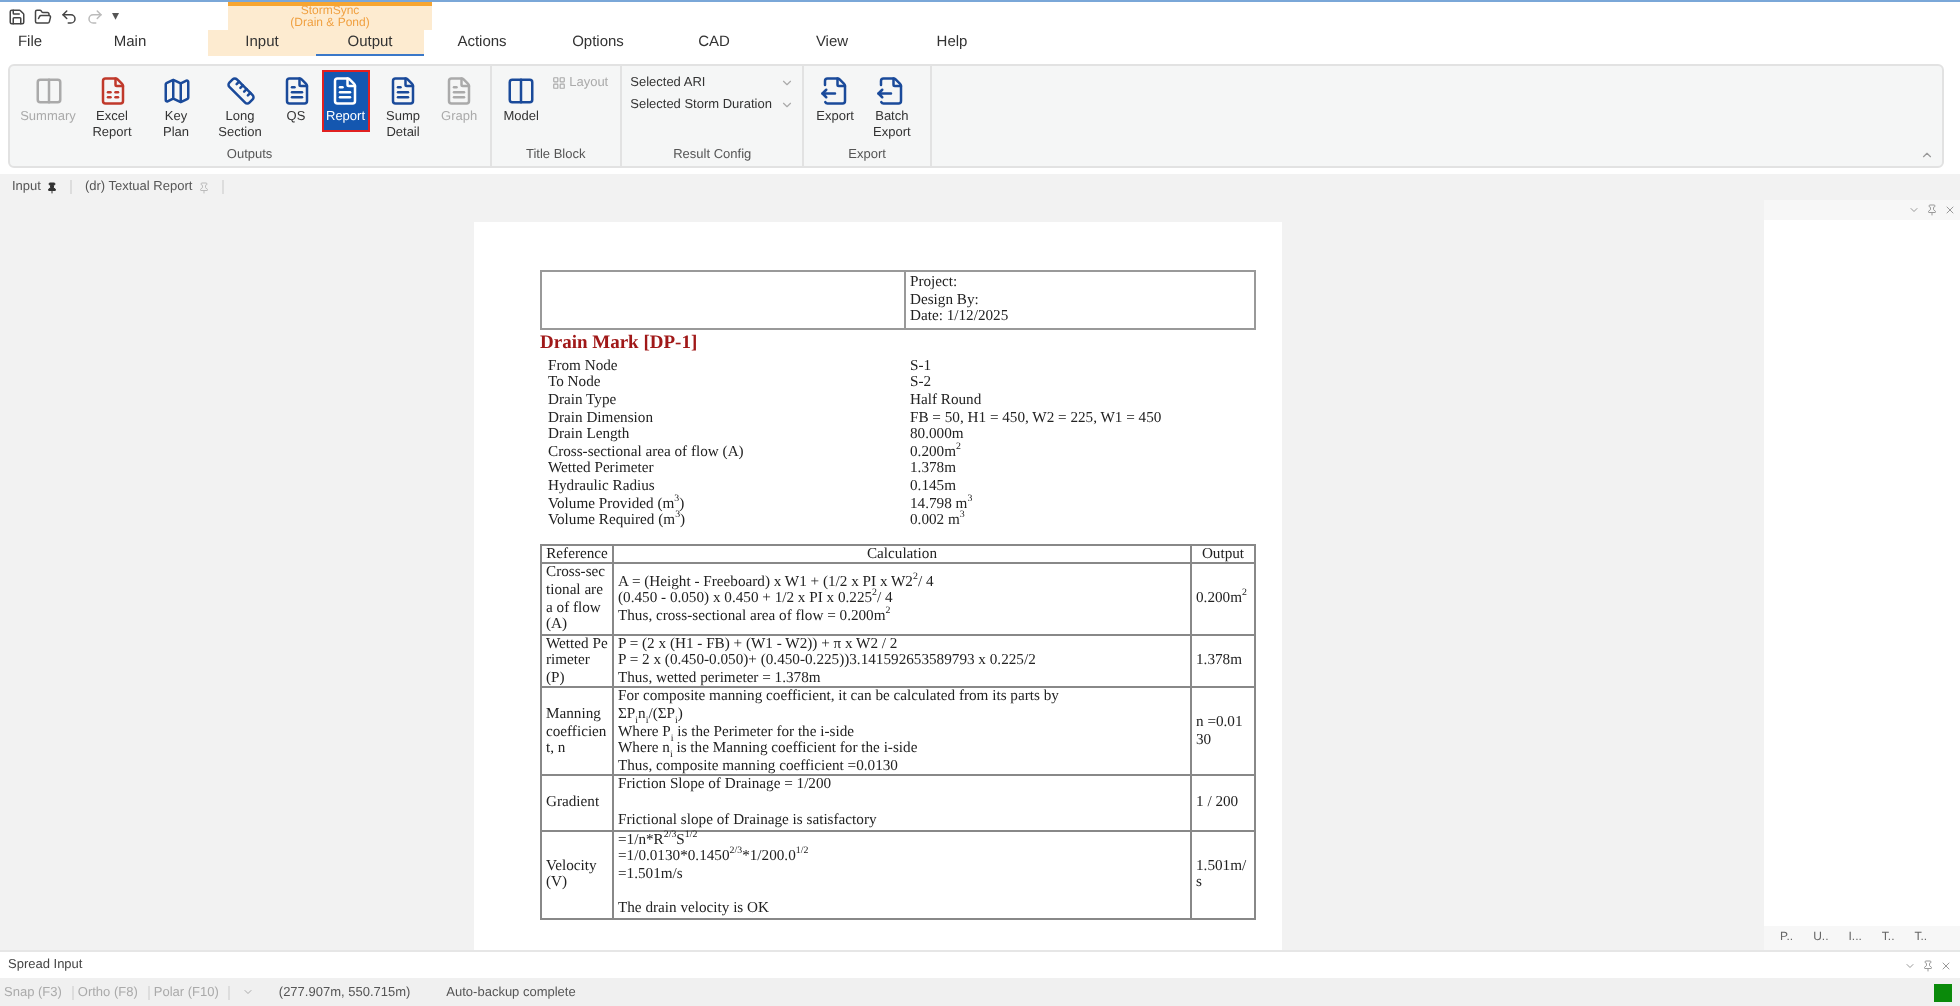 This screenshot has width=1960, height=1006. I want to click on ruler-icon, so click(240, 91).